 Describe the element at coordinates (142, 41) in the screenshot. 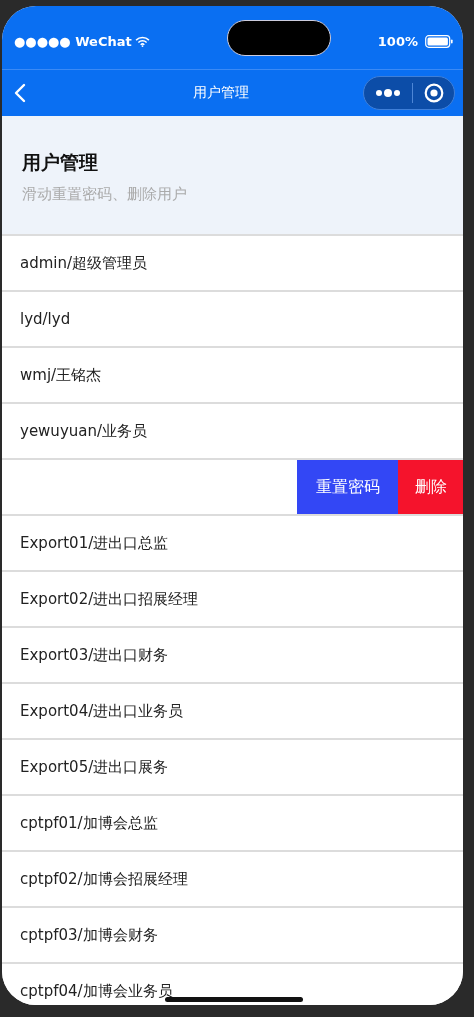

I see `wifi-icon` at that location.